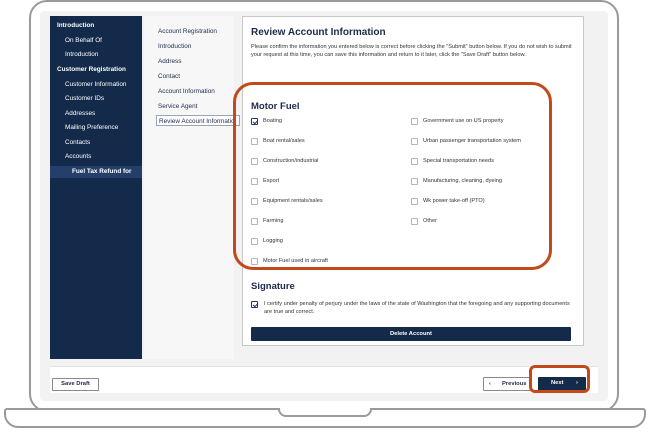 Image resolution: width=650 pixels, height=439 pixels. Describe the element at coordinates (559, 379) in the screenshot. I see `next-button-highlight-outline` at that location.